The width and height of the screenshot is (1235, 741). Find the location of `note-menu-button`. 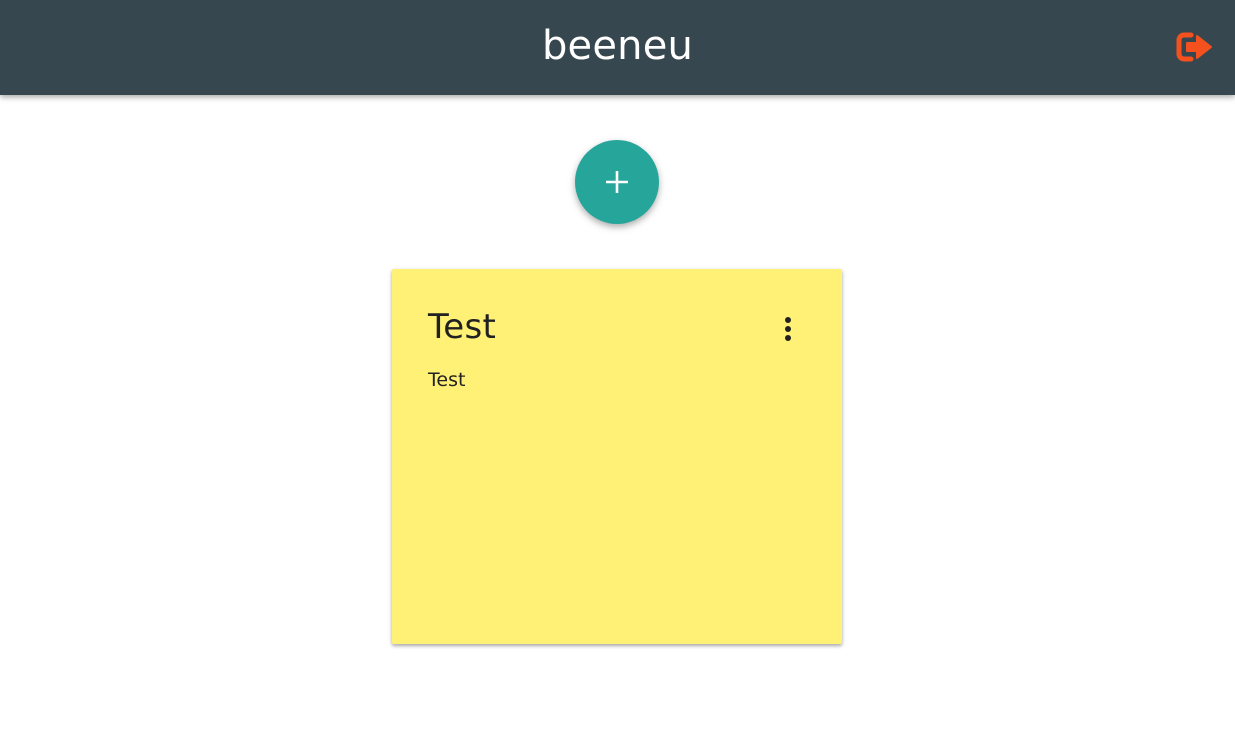

note-menu-button is located at coordinates (788, 329).